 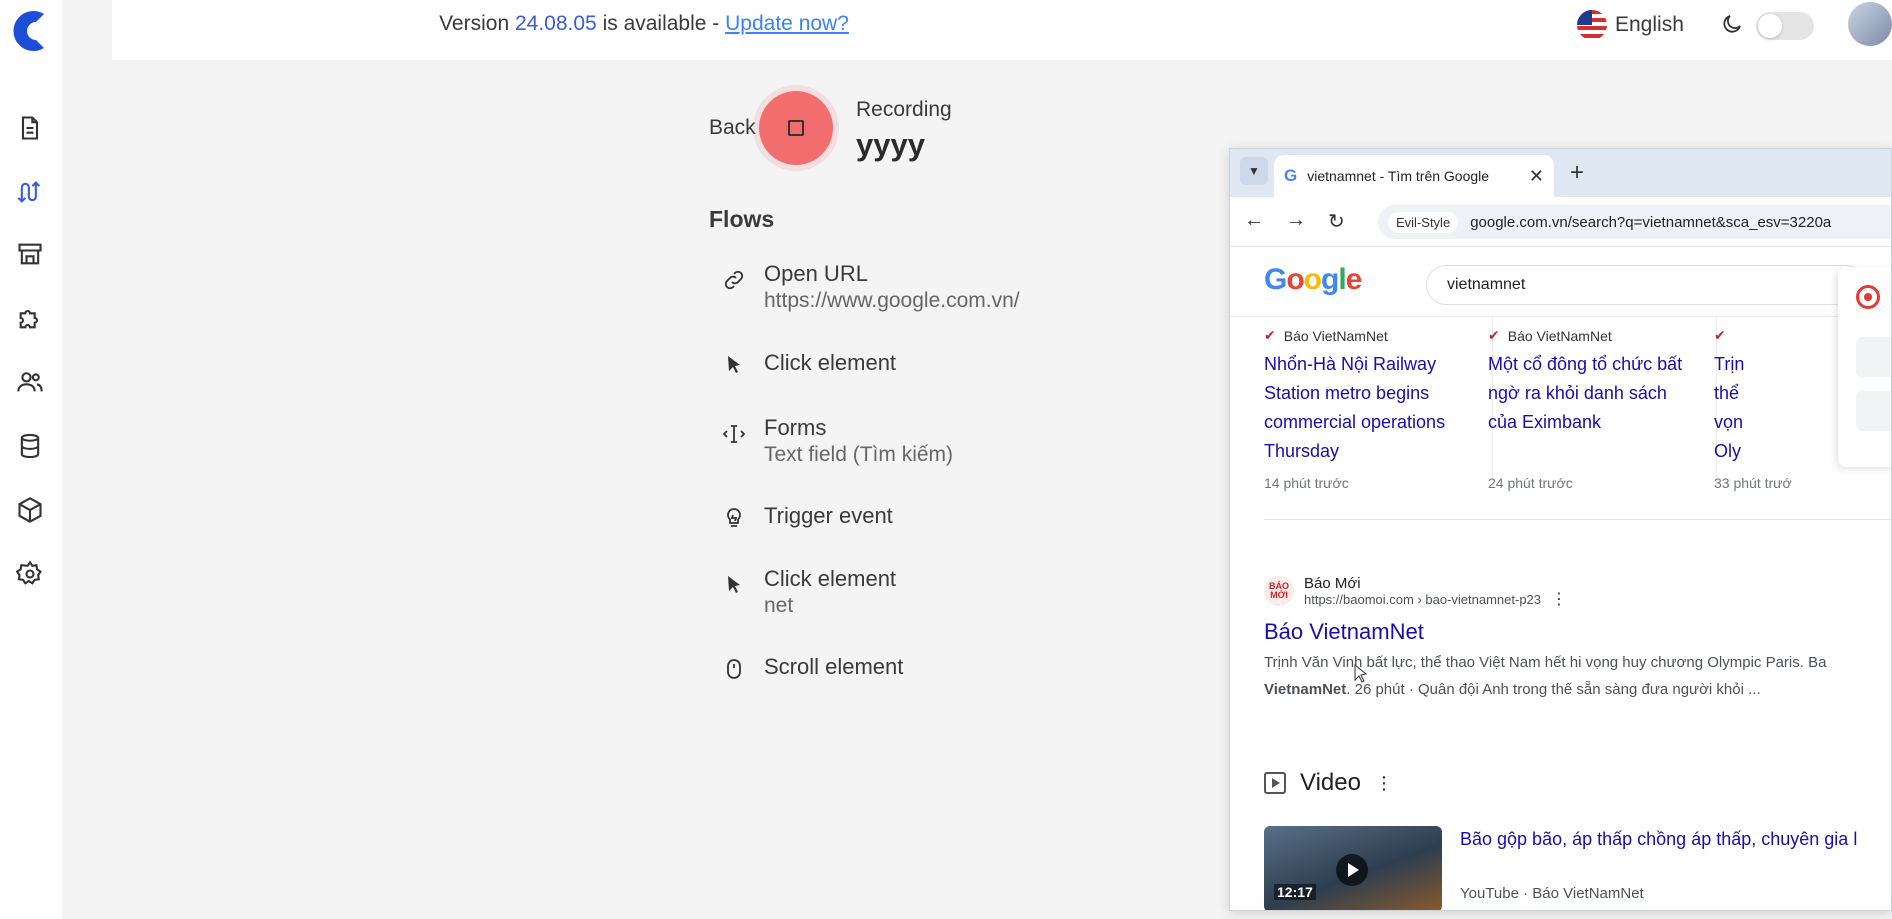 What do you see at coordinates (1296, 220) in the screenshot?
I see `forward-arrow-icon: →` at bounding box center [1296, 220].